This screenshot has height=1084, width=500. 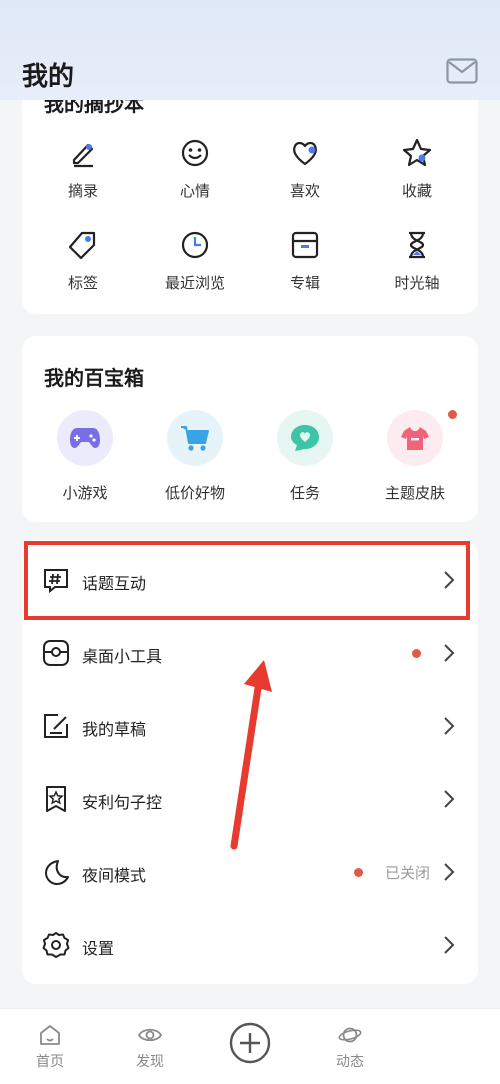 What do you see at coordinates (82, 191) in the screenshot?
I see `grid-item-label: 摘录` at bounding box center [82, 191].